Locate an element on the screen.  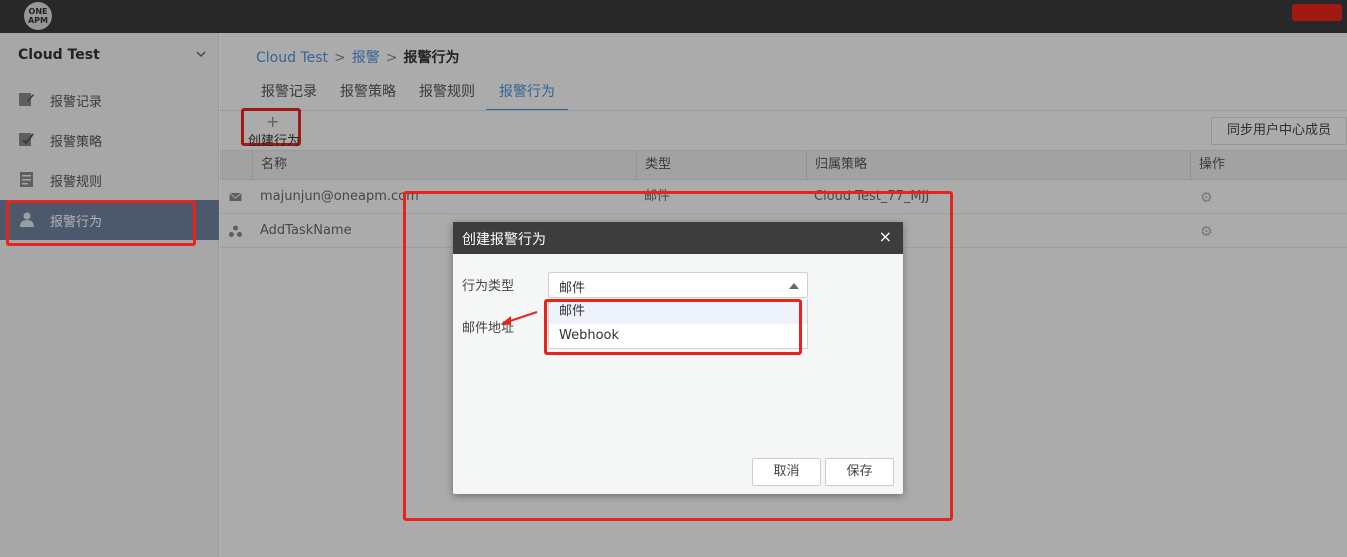
action-type-label: 行为类型 is located at coordinates (488, 286).